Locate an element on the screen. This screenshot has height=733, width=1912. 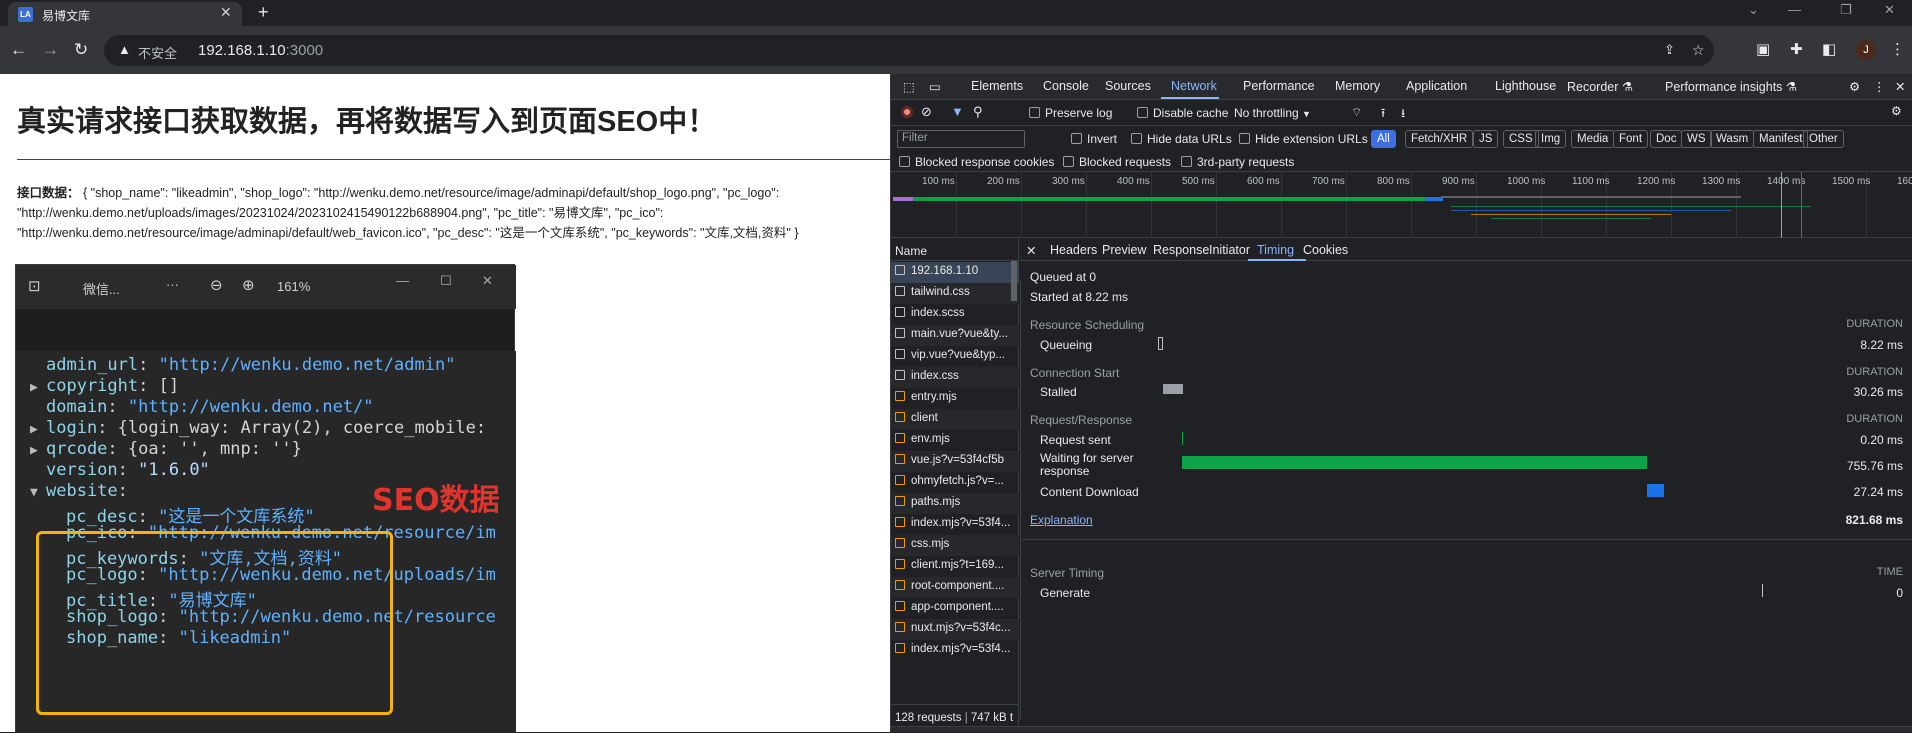
filter-icon: ▼ is located at coordinates (957, 111).